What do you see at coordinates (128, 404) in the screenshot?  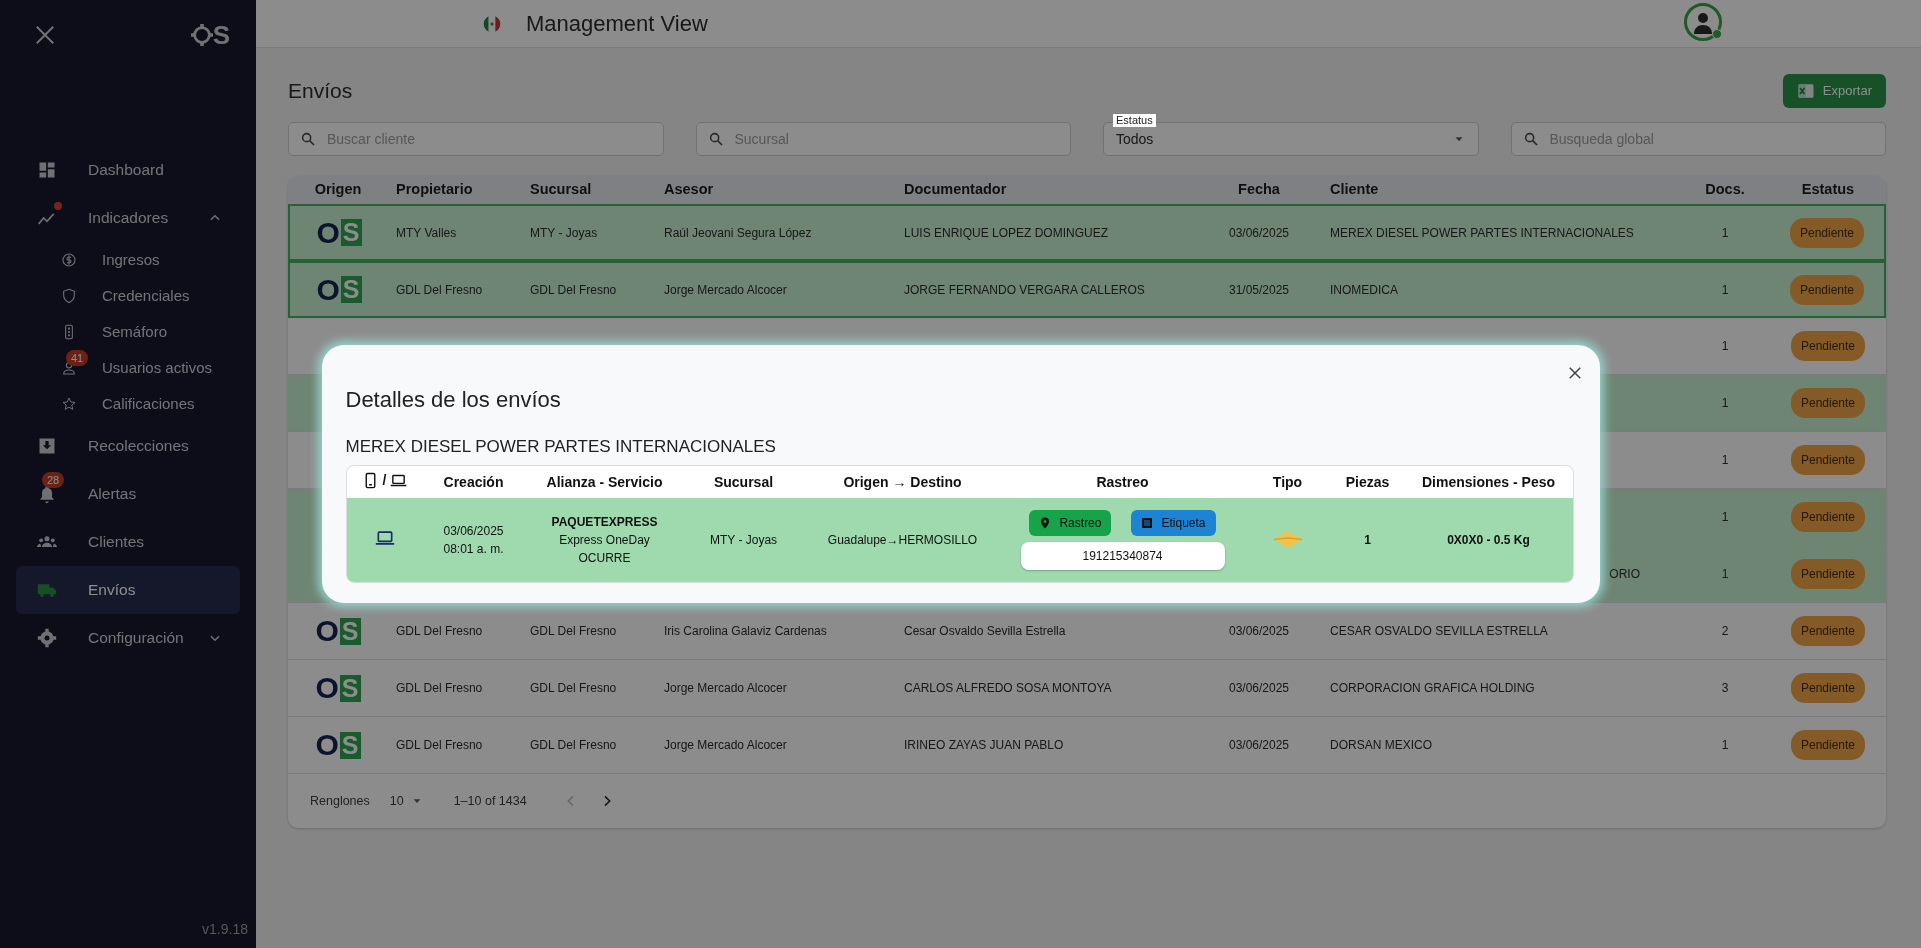 I see `sidebar-subitem: Calificaciones` at bounding box center [128, 404].